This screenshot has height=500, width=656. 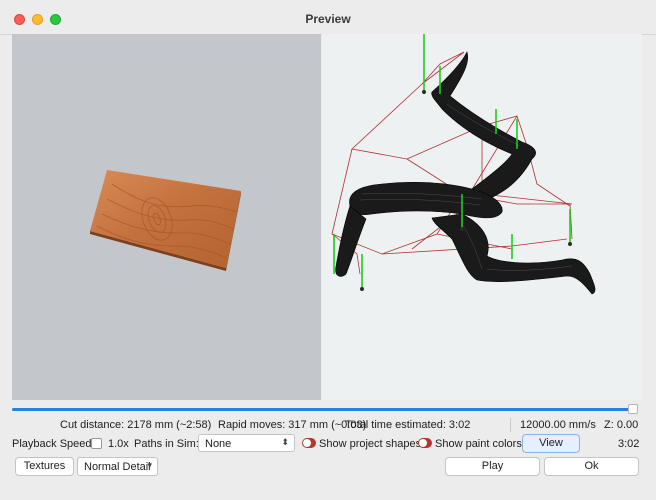 I want to click on playback-progress-track, so click(x=323, y=409).